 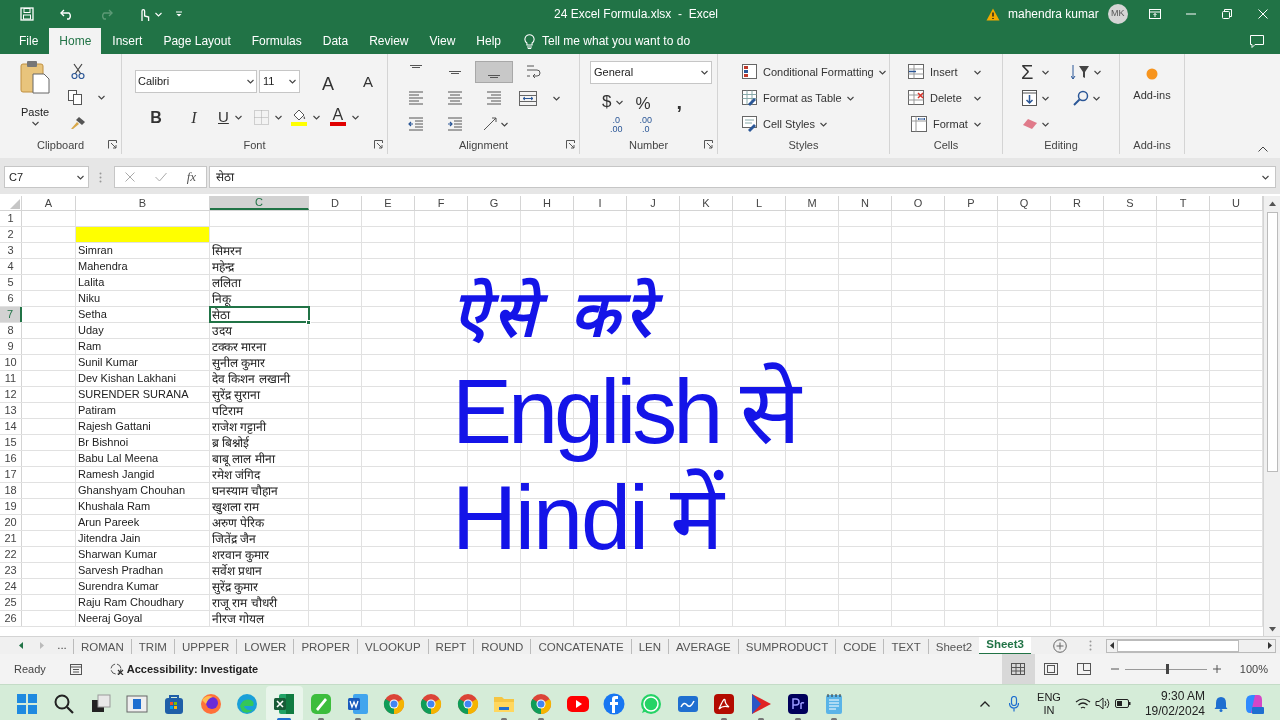 I want to click on font-name-field: Calibri, so click(x=196, y=81).